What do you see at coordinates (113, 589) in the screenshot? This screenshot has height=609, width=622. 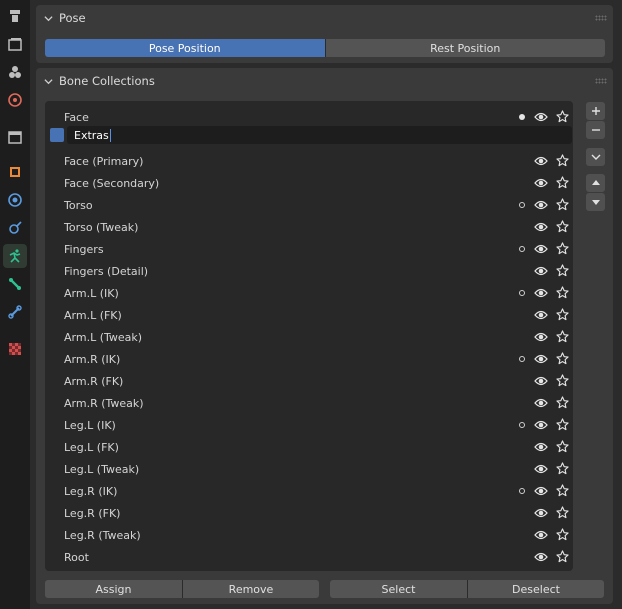 I see `assign-button: Assign` at bounding box center [113, 589].